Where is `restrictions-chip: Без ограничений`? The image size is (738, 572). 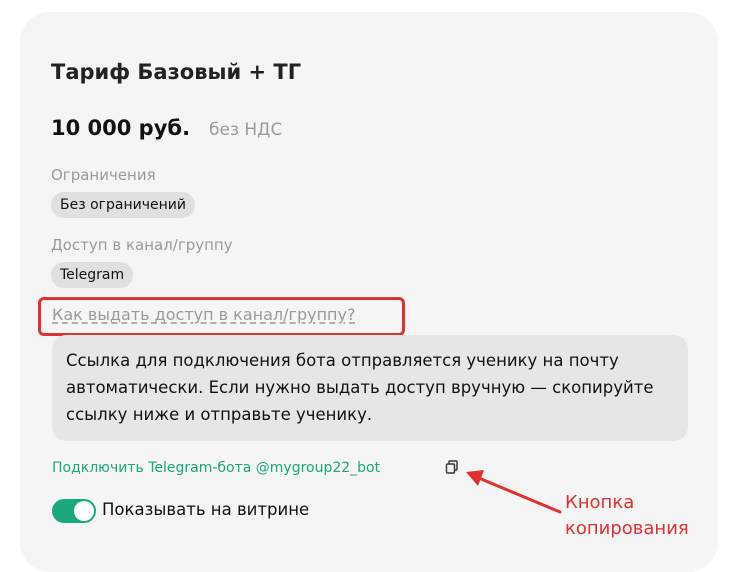 restrictions-chip: Без ограничений is located at coordinates (123, 205).